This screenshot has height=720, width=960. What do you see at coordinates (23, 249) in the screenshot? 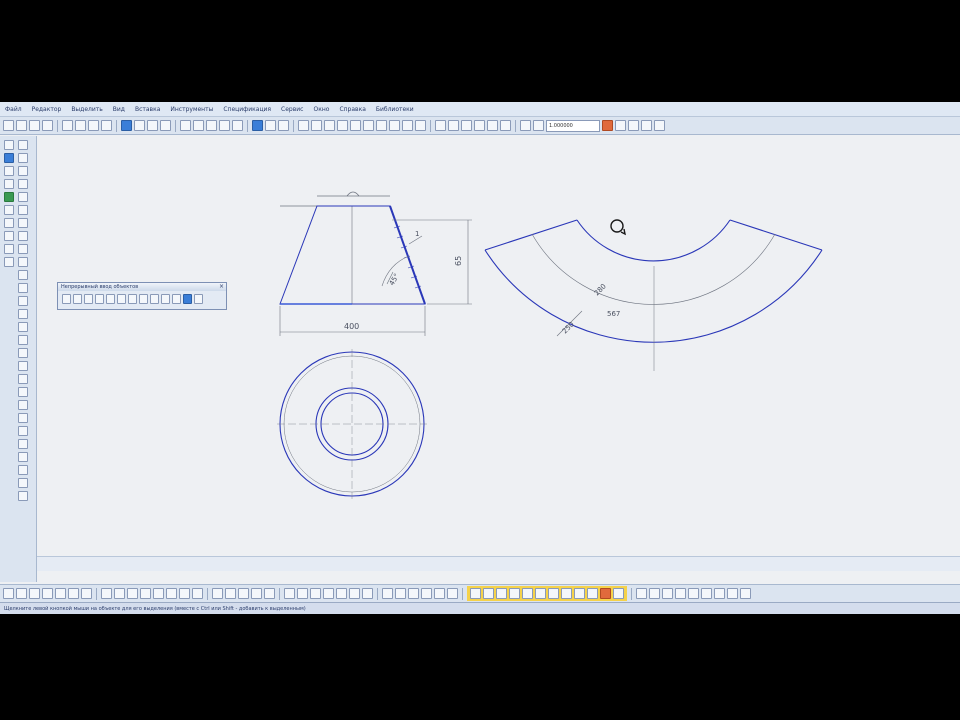
I see `polygon-icon` at bounding box center [23, 249].